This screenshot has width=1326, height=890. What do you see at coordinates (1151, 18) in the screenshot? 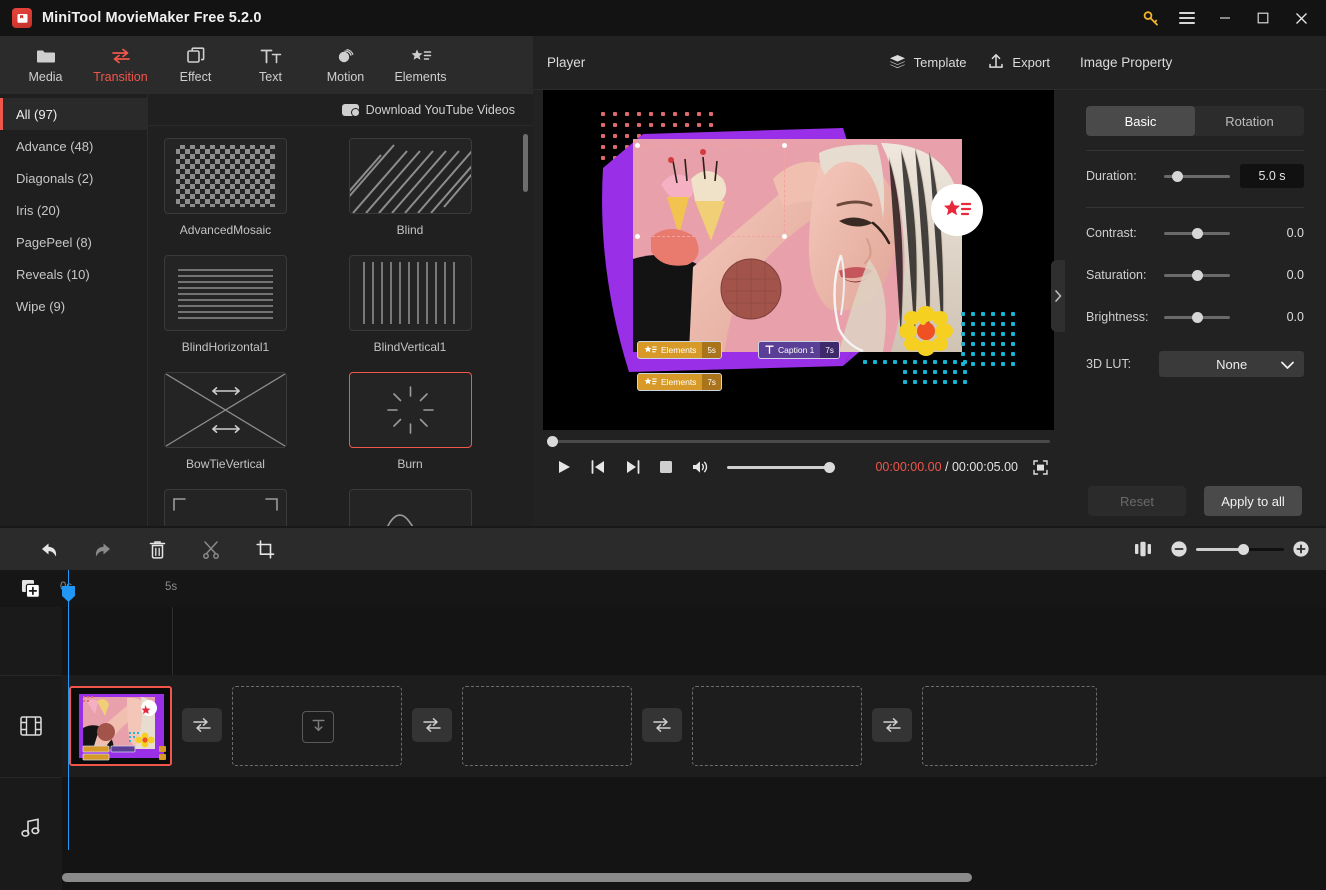
I see `key-icon` at bounding box center [1151, 18].